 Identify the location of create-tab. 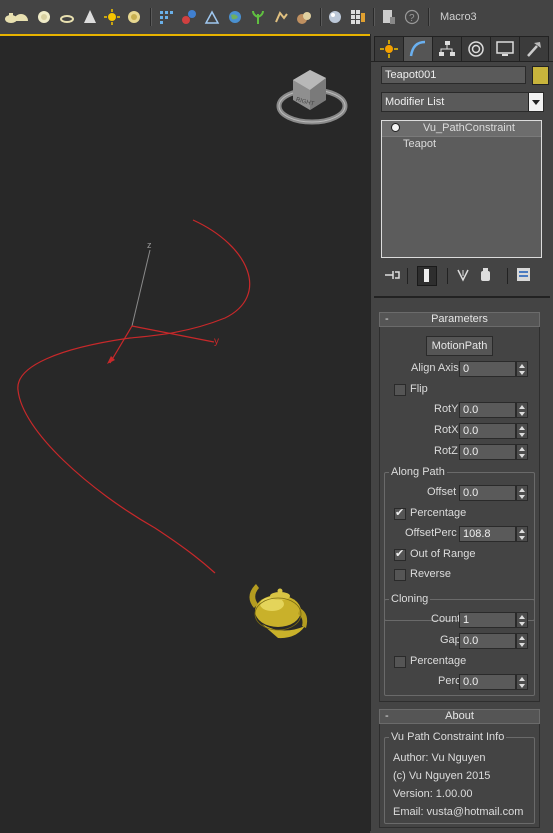
(389, 48).